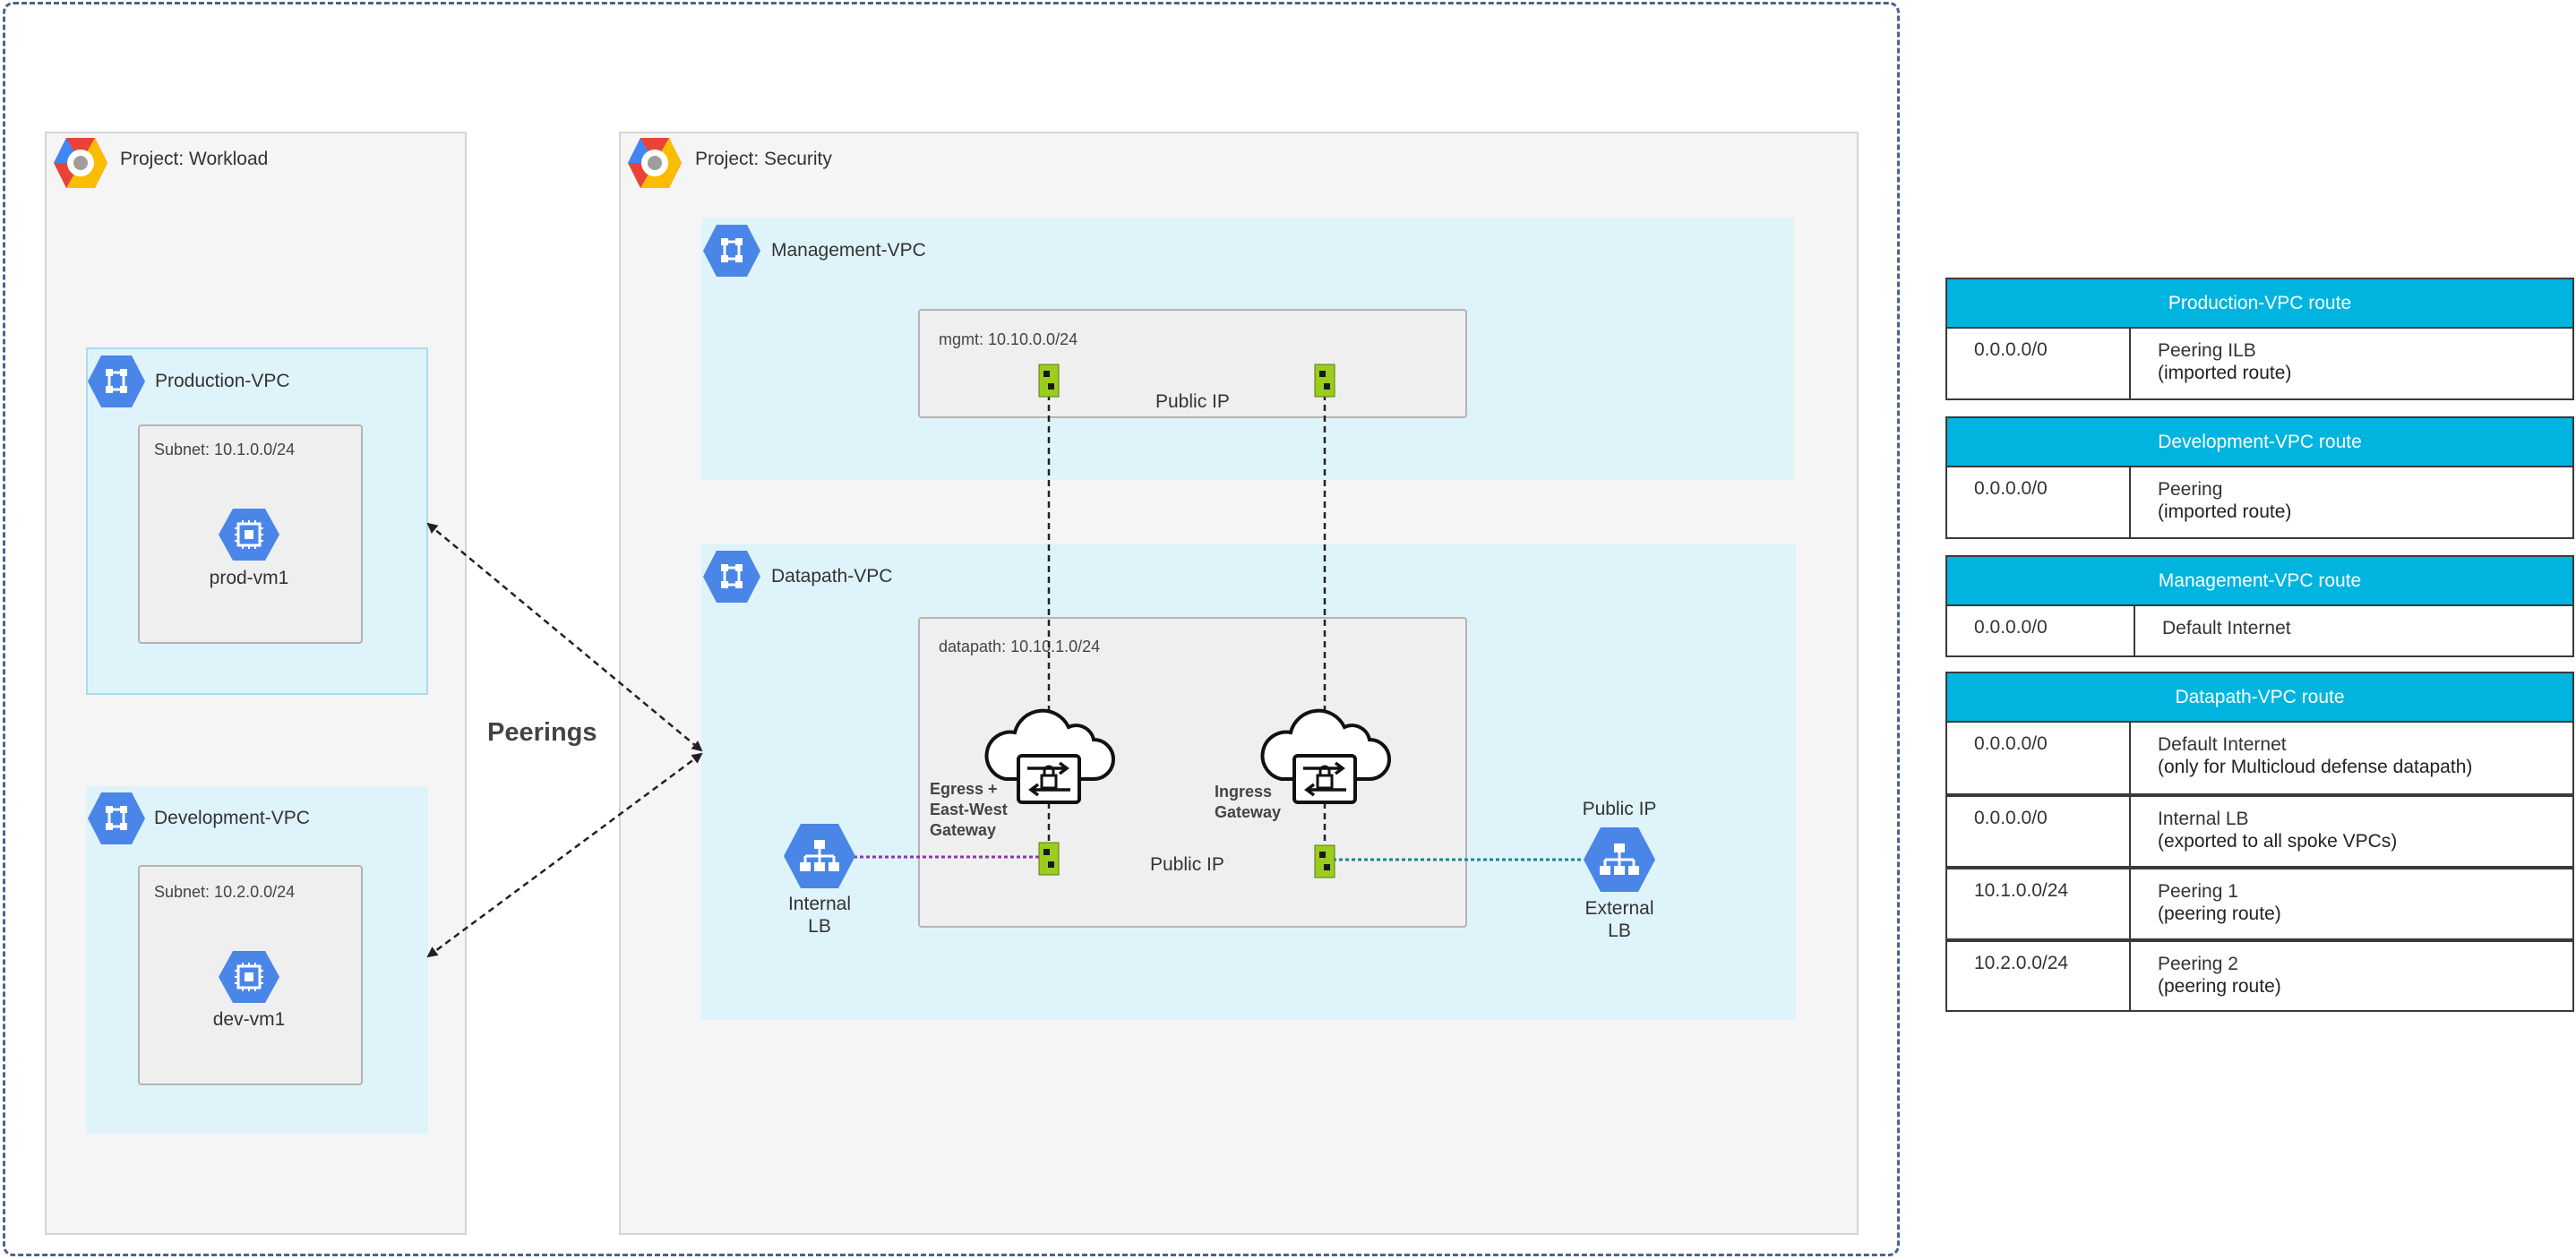 The width and height of the screenshot is (2576, 1259). What do you see at coordinates (969, 809) in the screenshot?
I see `egress-gateway-label: Egress + East-West Gateway` at bounding box center [969, 809].